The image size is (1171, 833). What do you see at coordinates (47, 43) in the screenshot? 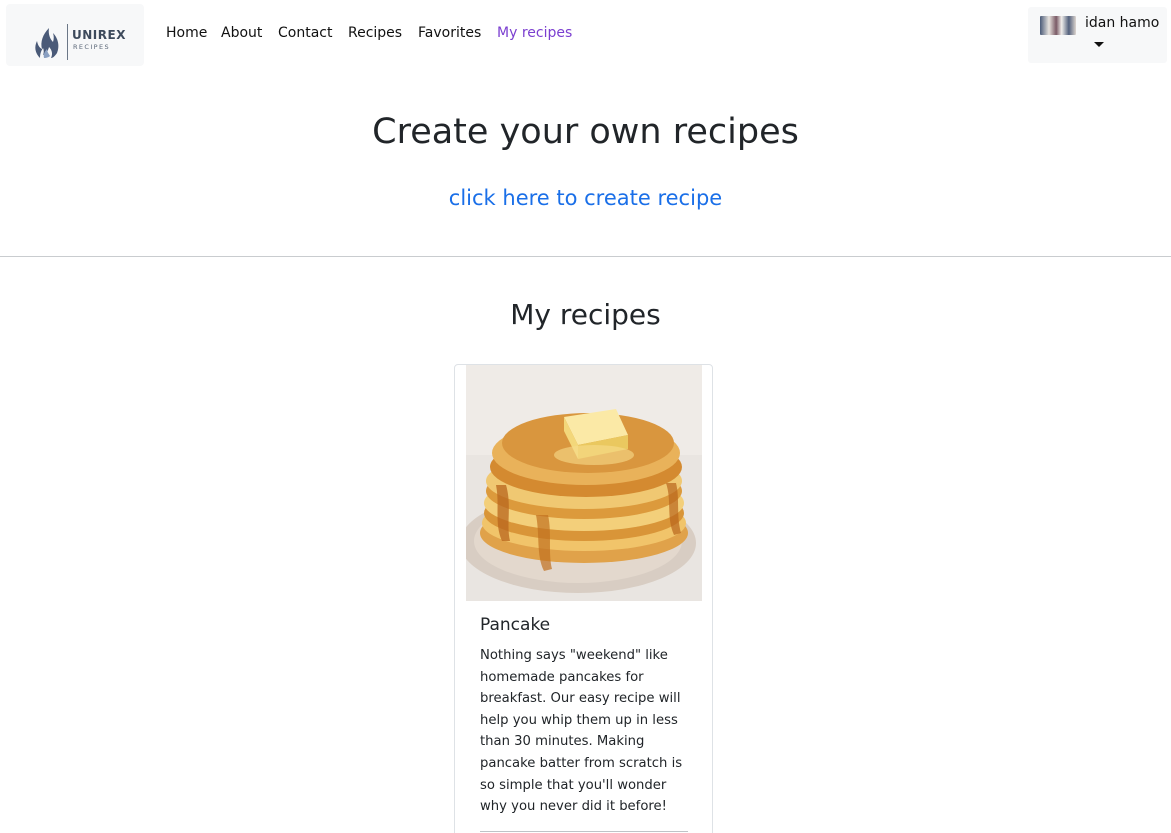
I see `flame-icon` at bounding box center [47, 43].